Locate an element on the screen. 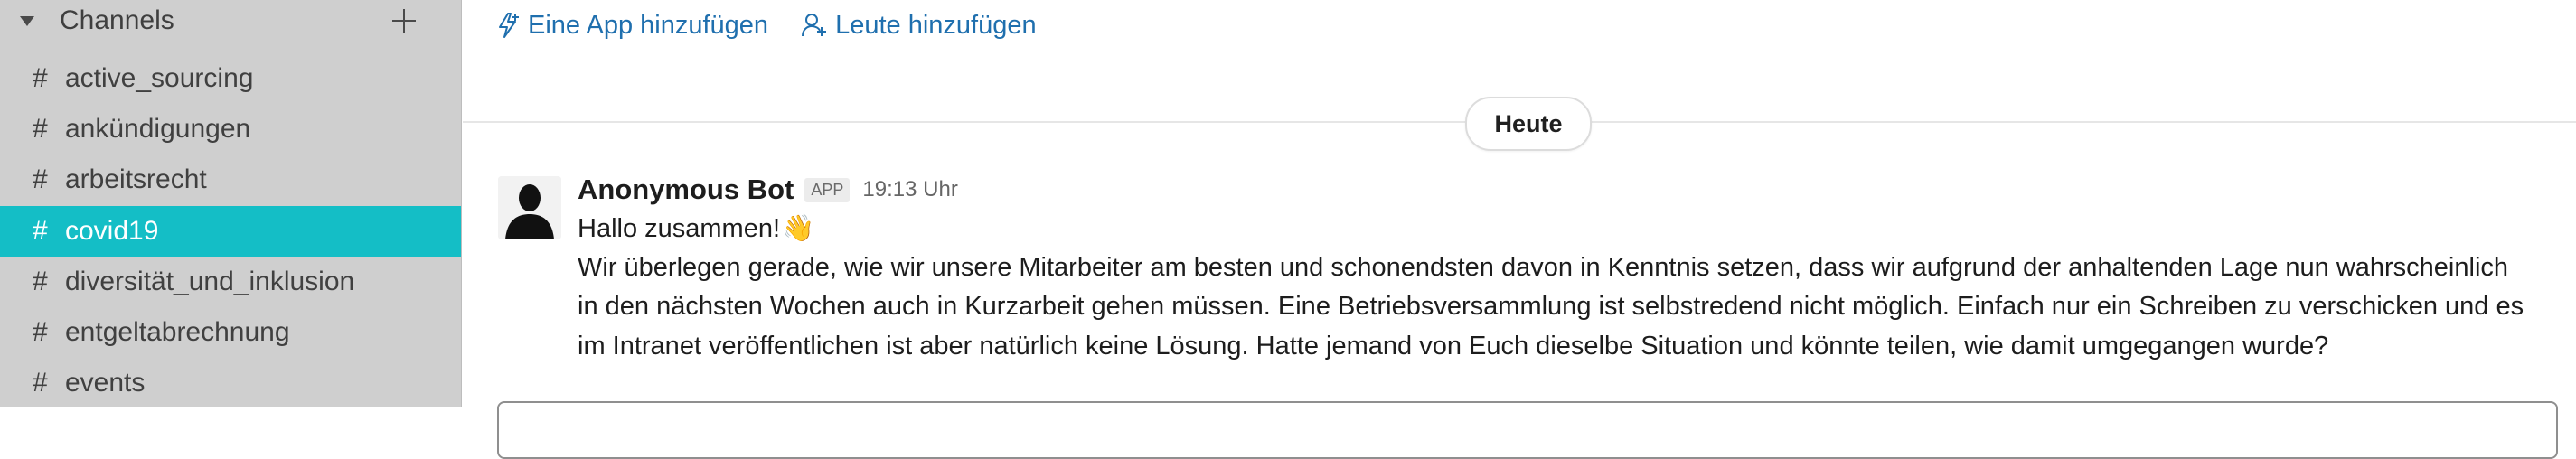 This screenshot has width=2576, height=459. person-plus-icon is located at coordinates (814, 25).